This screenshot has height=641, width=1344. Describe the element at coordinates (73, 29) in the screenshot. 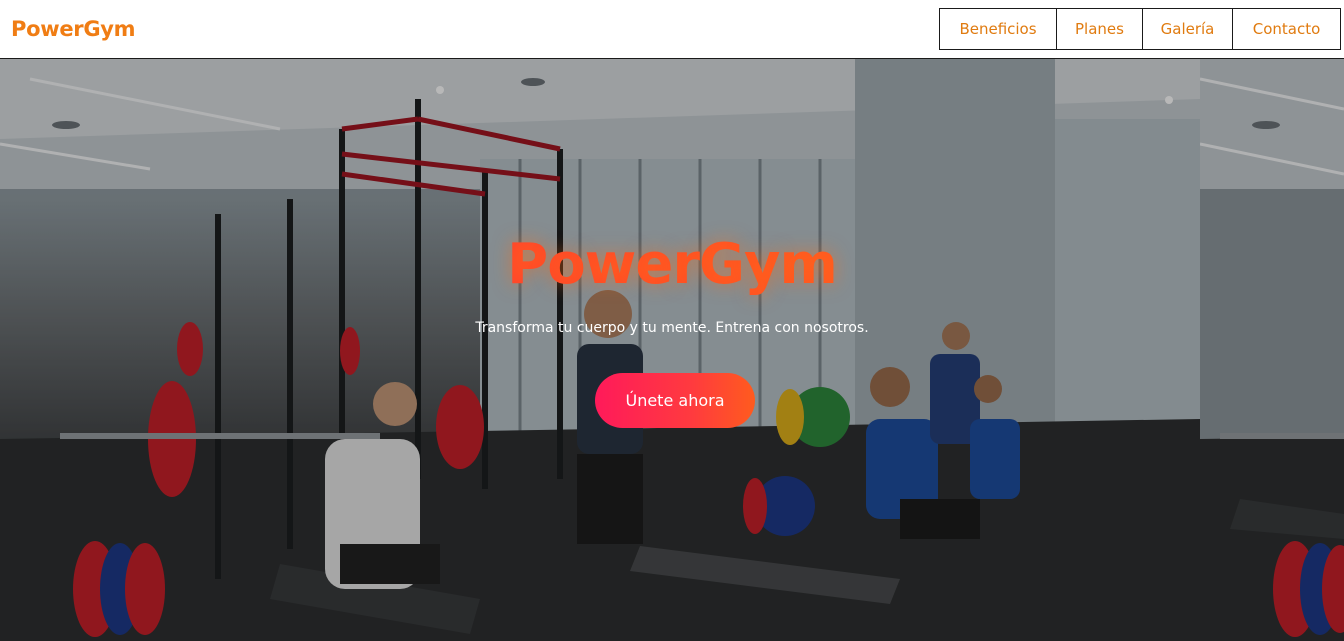

I see `site-logo: PowerGym` at that location.